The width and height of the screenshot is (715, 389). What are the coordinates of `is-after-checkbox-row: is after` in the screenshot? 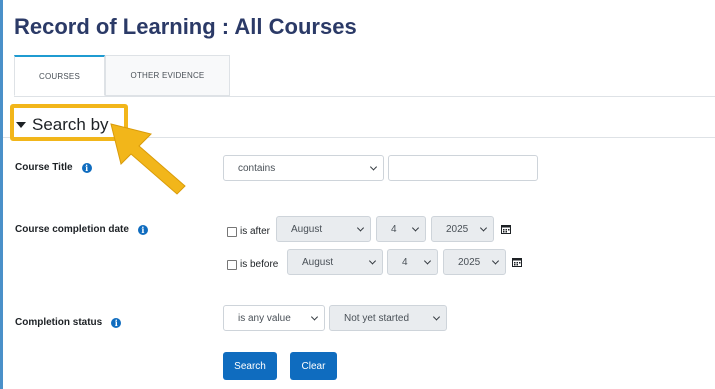 It's located at (248, 231).